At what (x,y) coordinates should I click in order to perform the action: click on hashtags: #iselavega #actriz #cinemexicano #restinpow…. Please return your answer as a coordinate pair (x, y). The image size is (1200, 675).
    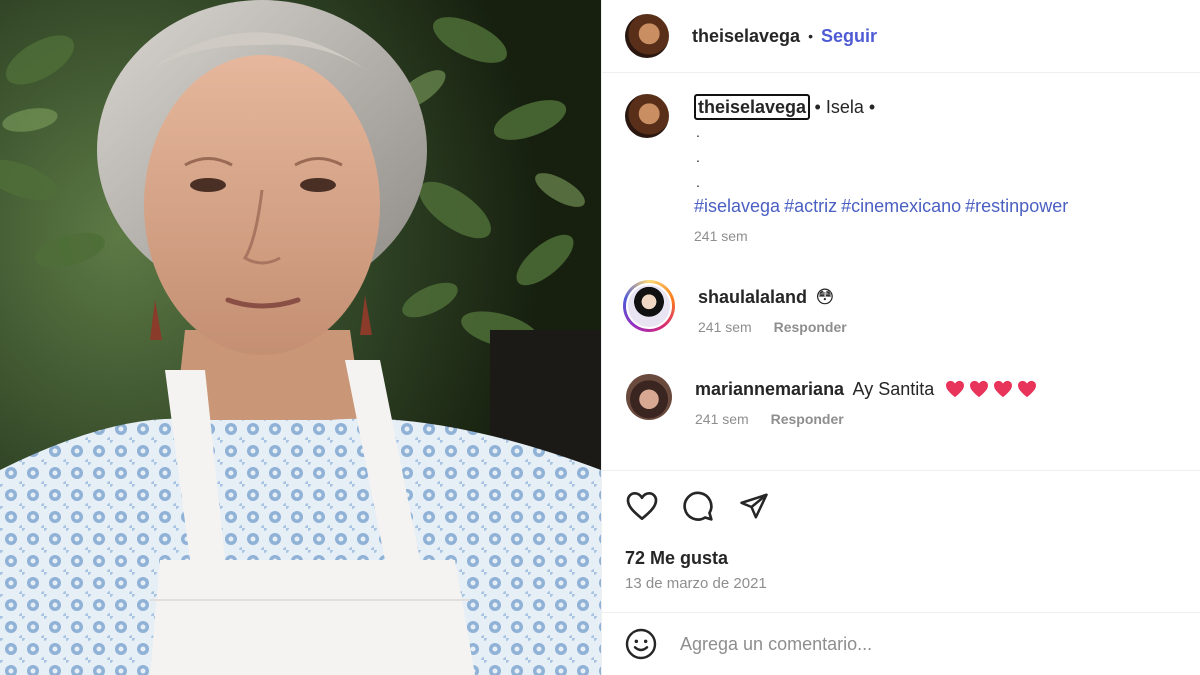
    Looking at the image, I should click on (929, 206).